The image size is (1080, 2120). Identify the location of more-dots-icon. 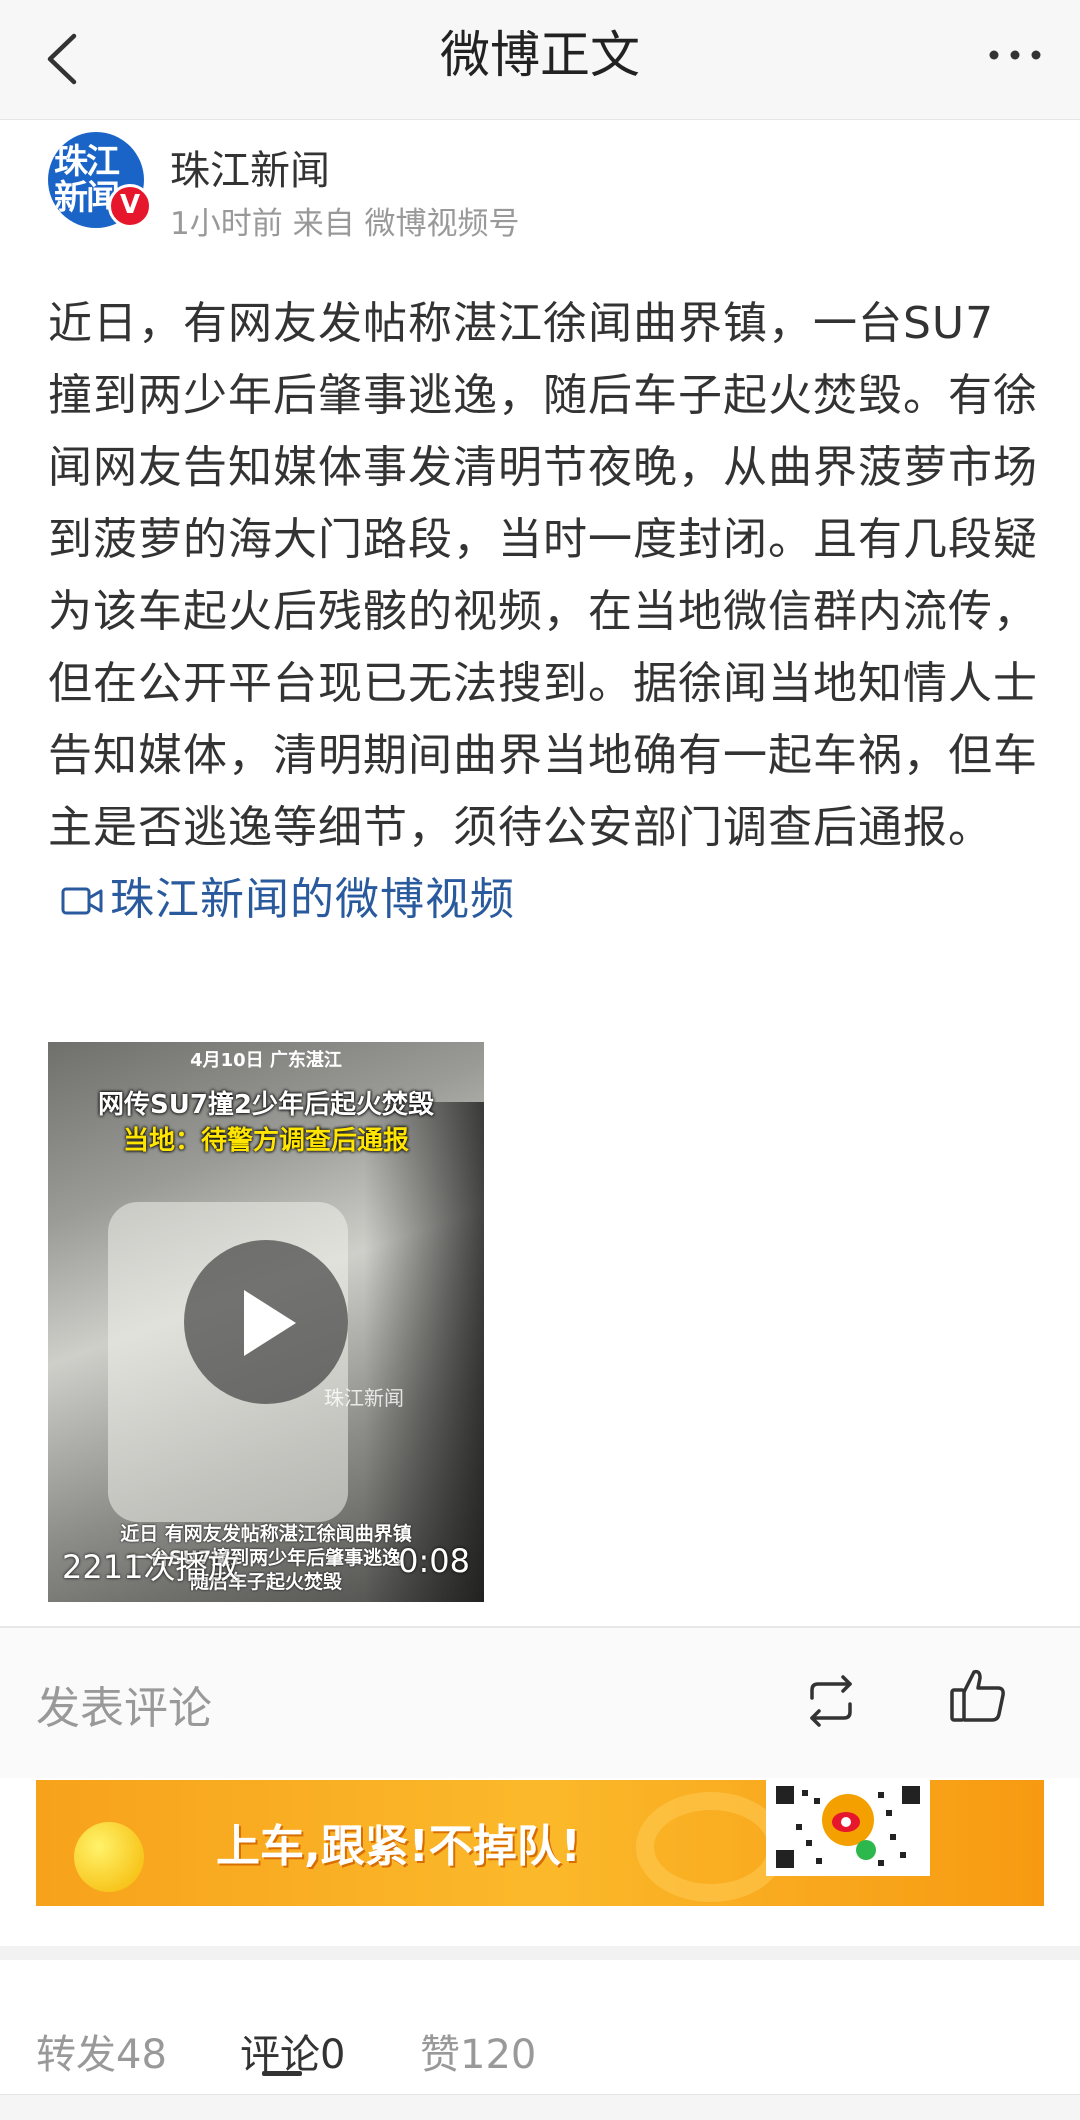
(1015, 55).